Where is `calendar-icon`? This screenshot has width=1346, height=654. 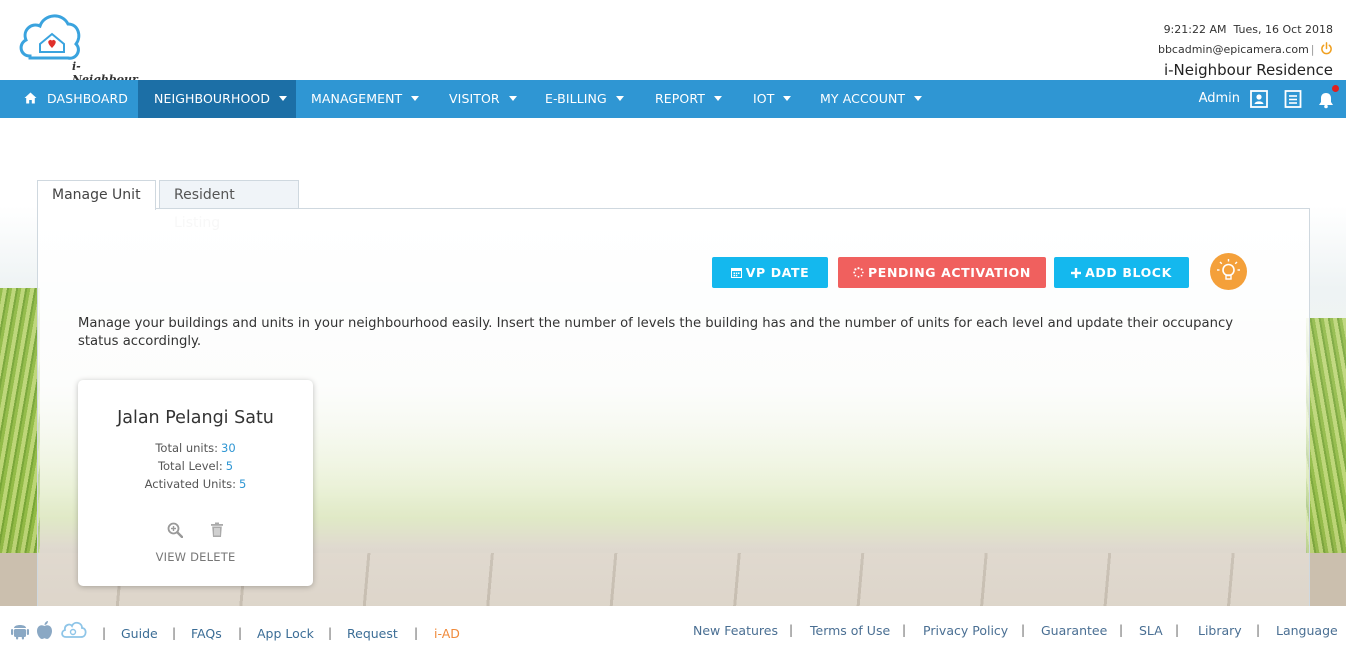
calendar-icon is located at coordinates (736, 273).